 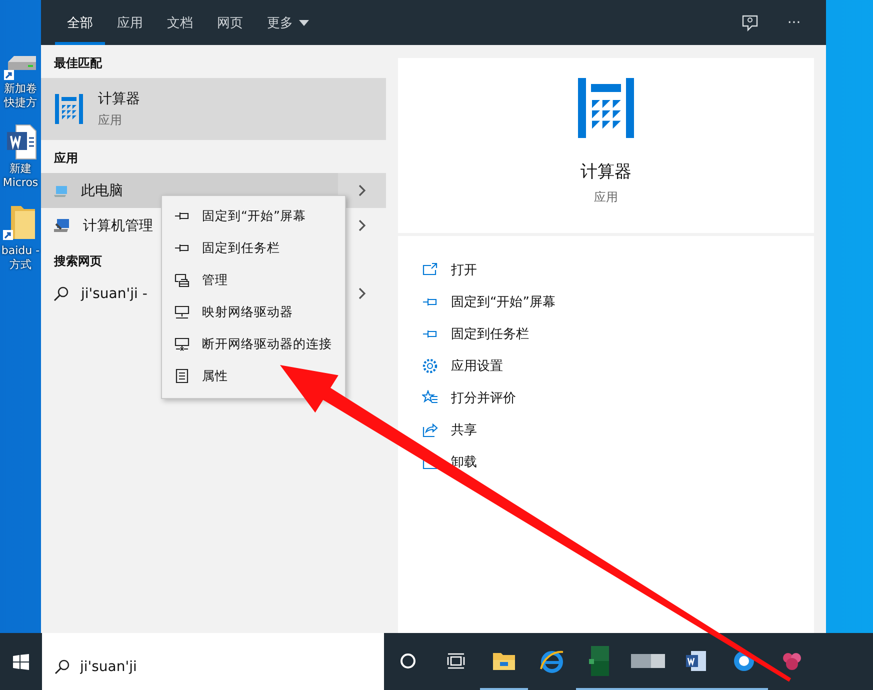 I want to click on app-title: 计算器, so click(x=606, y=172).